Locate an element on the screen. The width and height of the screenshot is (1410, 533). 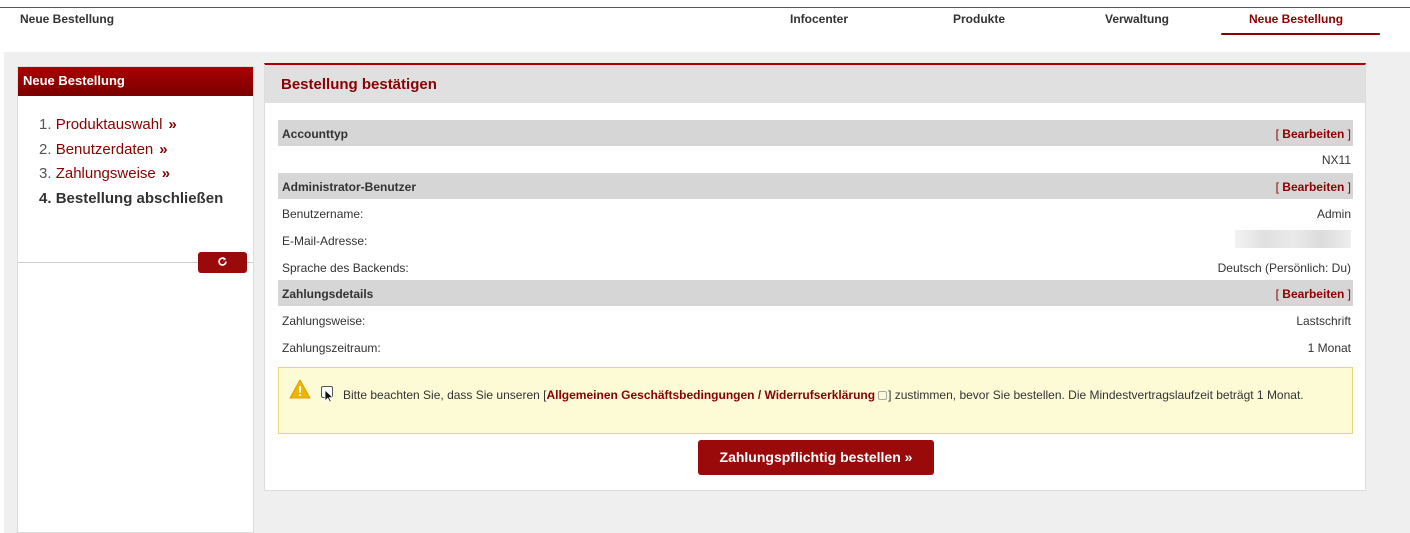
panel-title: Bestellung bestätigen is located at coordinates (815, 84).